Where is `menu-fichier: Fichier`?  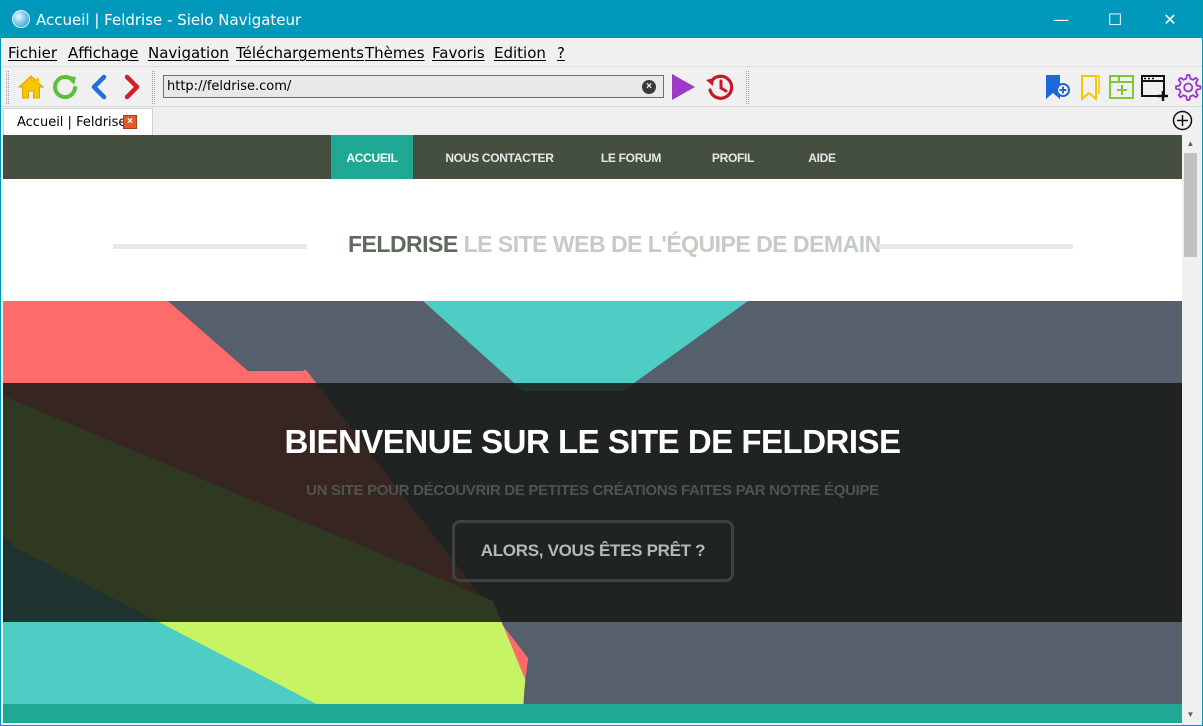
menu-fichier: Fichier is located at coordinates (32, 53).